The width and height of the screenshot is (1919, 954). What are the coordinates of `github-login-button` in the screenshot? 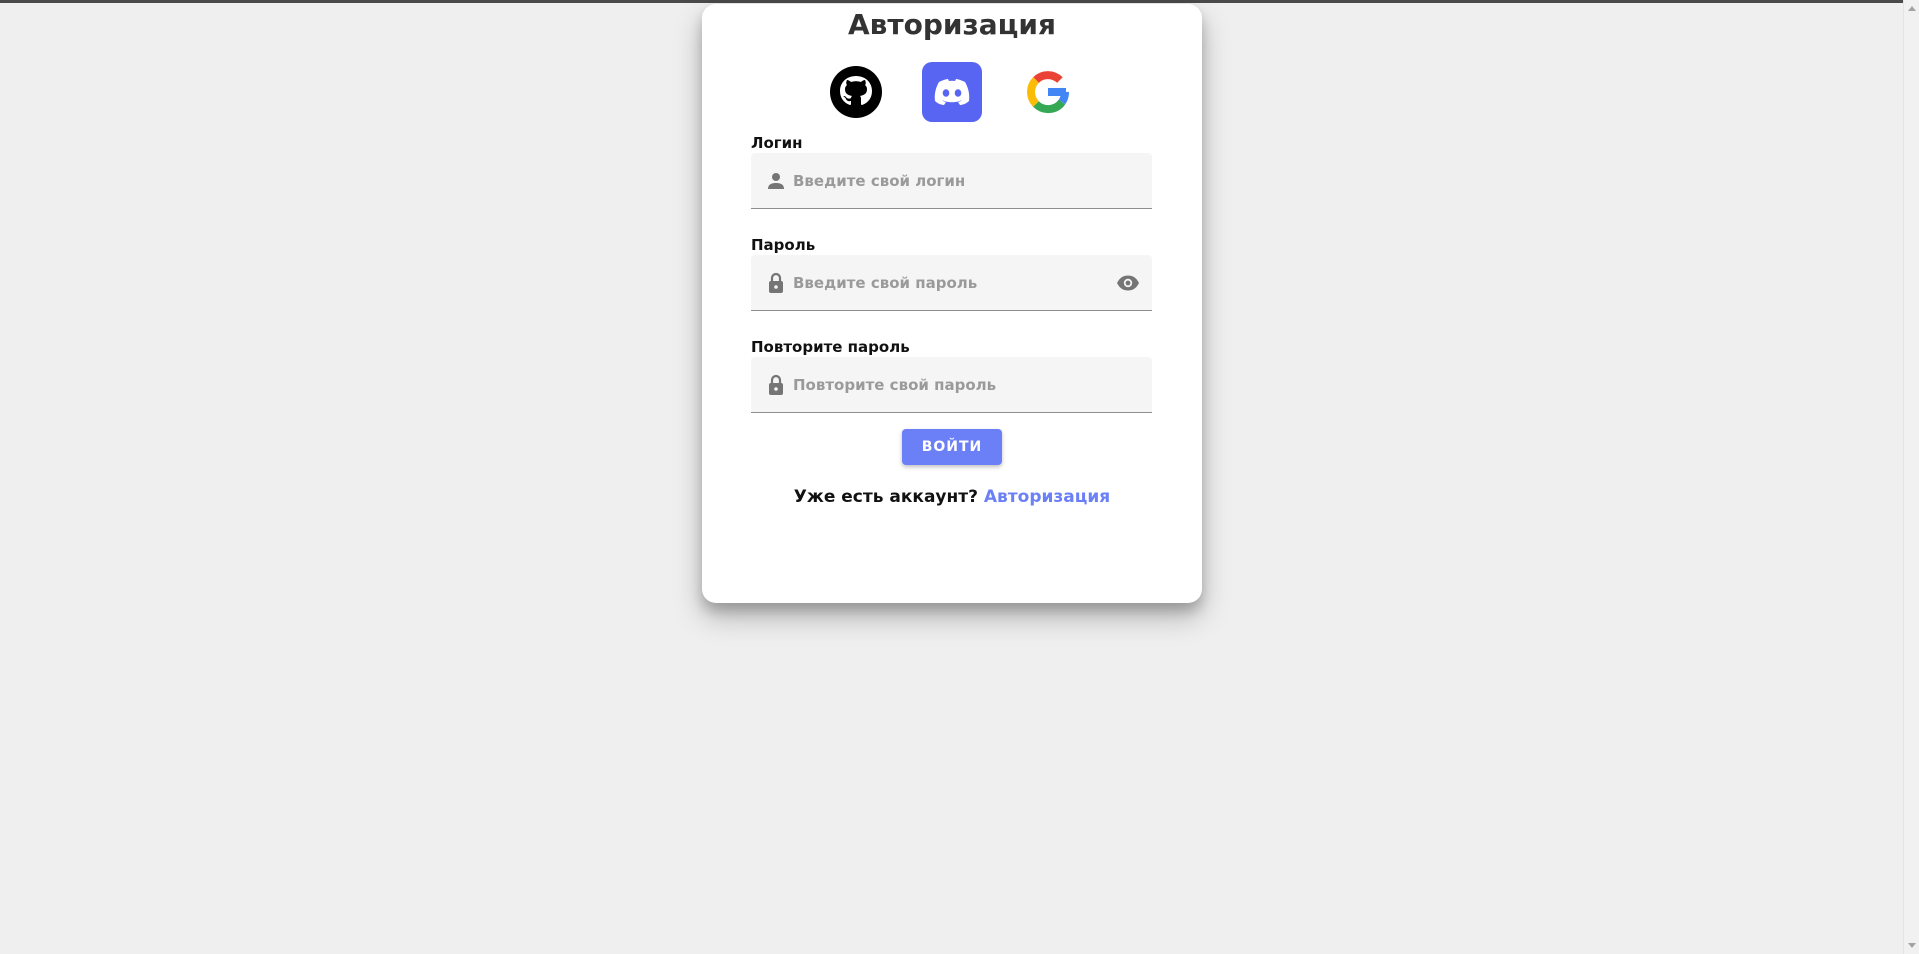 It's located at (856, 92).